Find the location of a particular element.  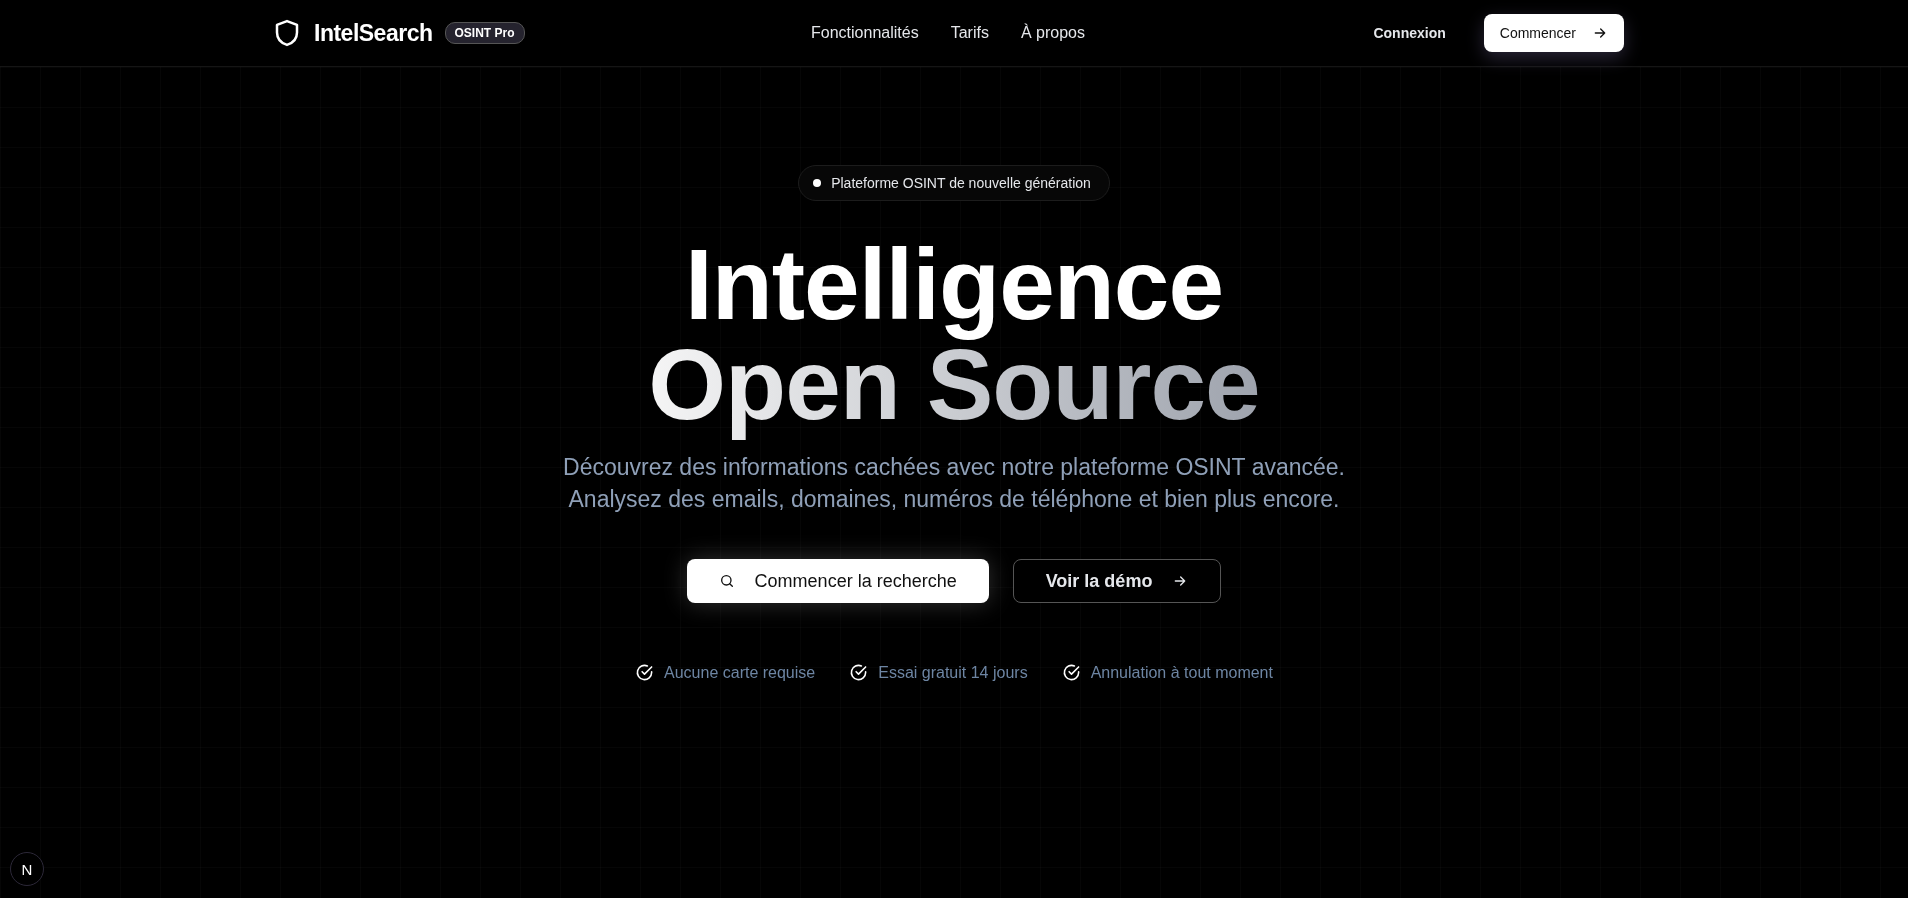

search-button: Commencer la recherche is located at coordinates (837, 581).